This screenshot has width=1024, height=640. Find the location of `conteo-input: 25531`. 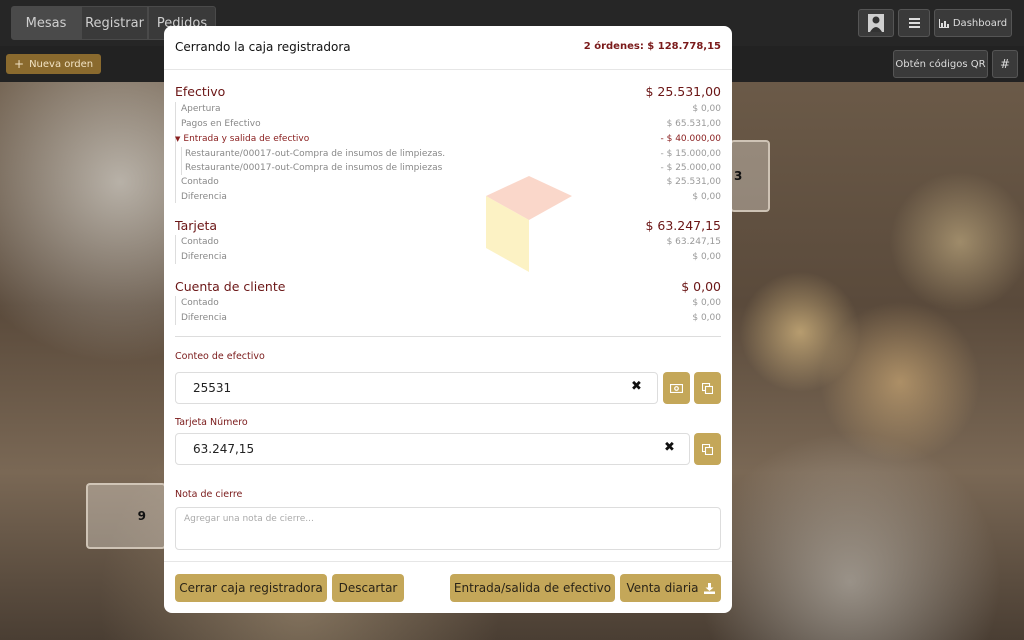

conteo-input: 25531 is located at coordinates (416, 388).